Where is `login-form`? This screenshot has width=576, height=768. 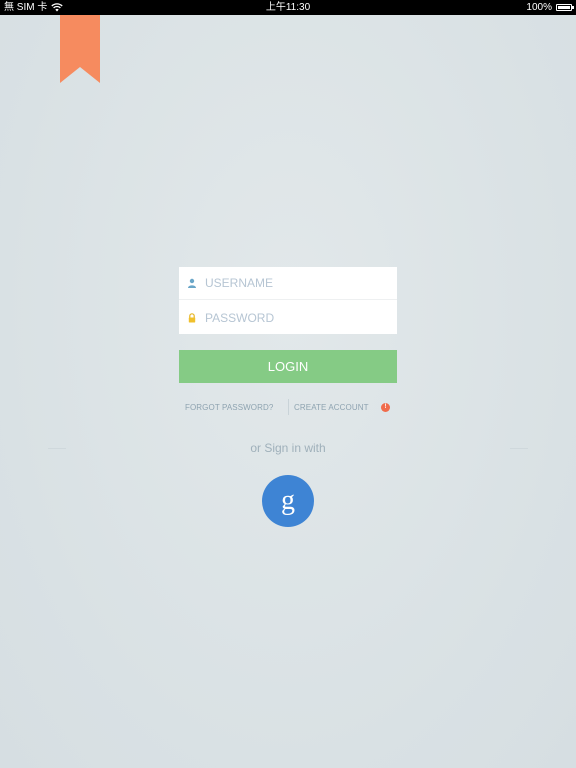
login-form is located at coordinates (288, 300).